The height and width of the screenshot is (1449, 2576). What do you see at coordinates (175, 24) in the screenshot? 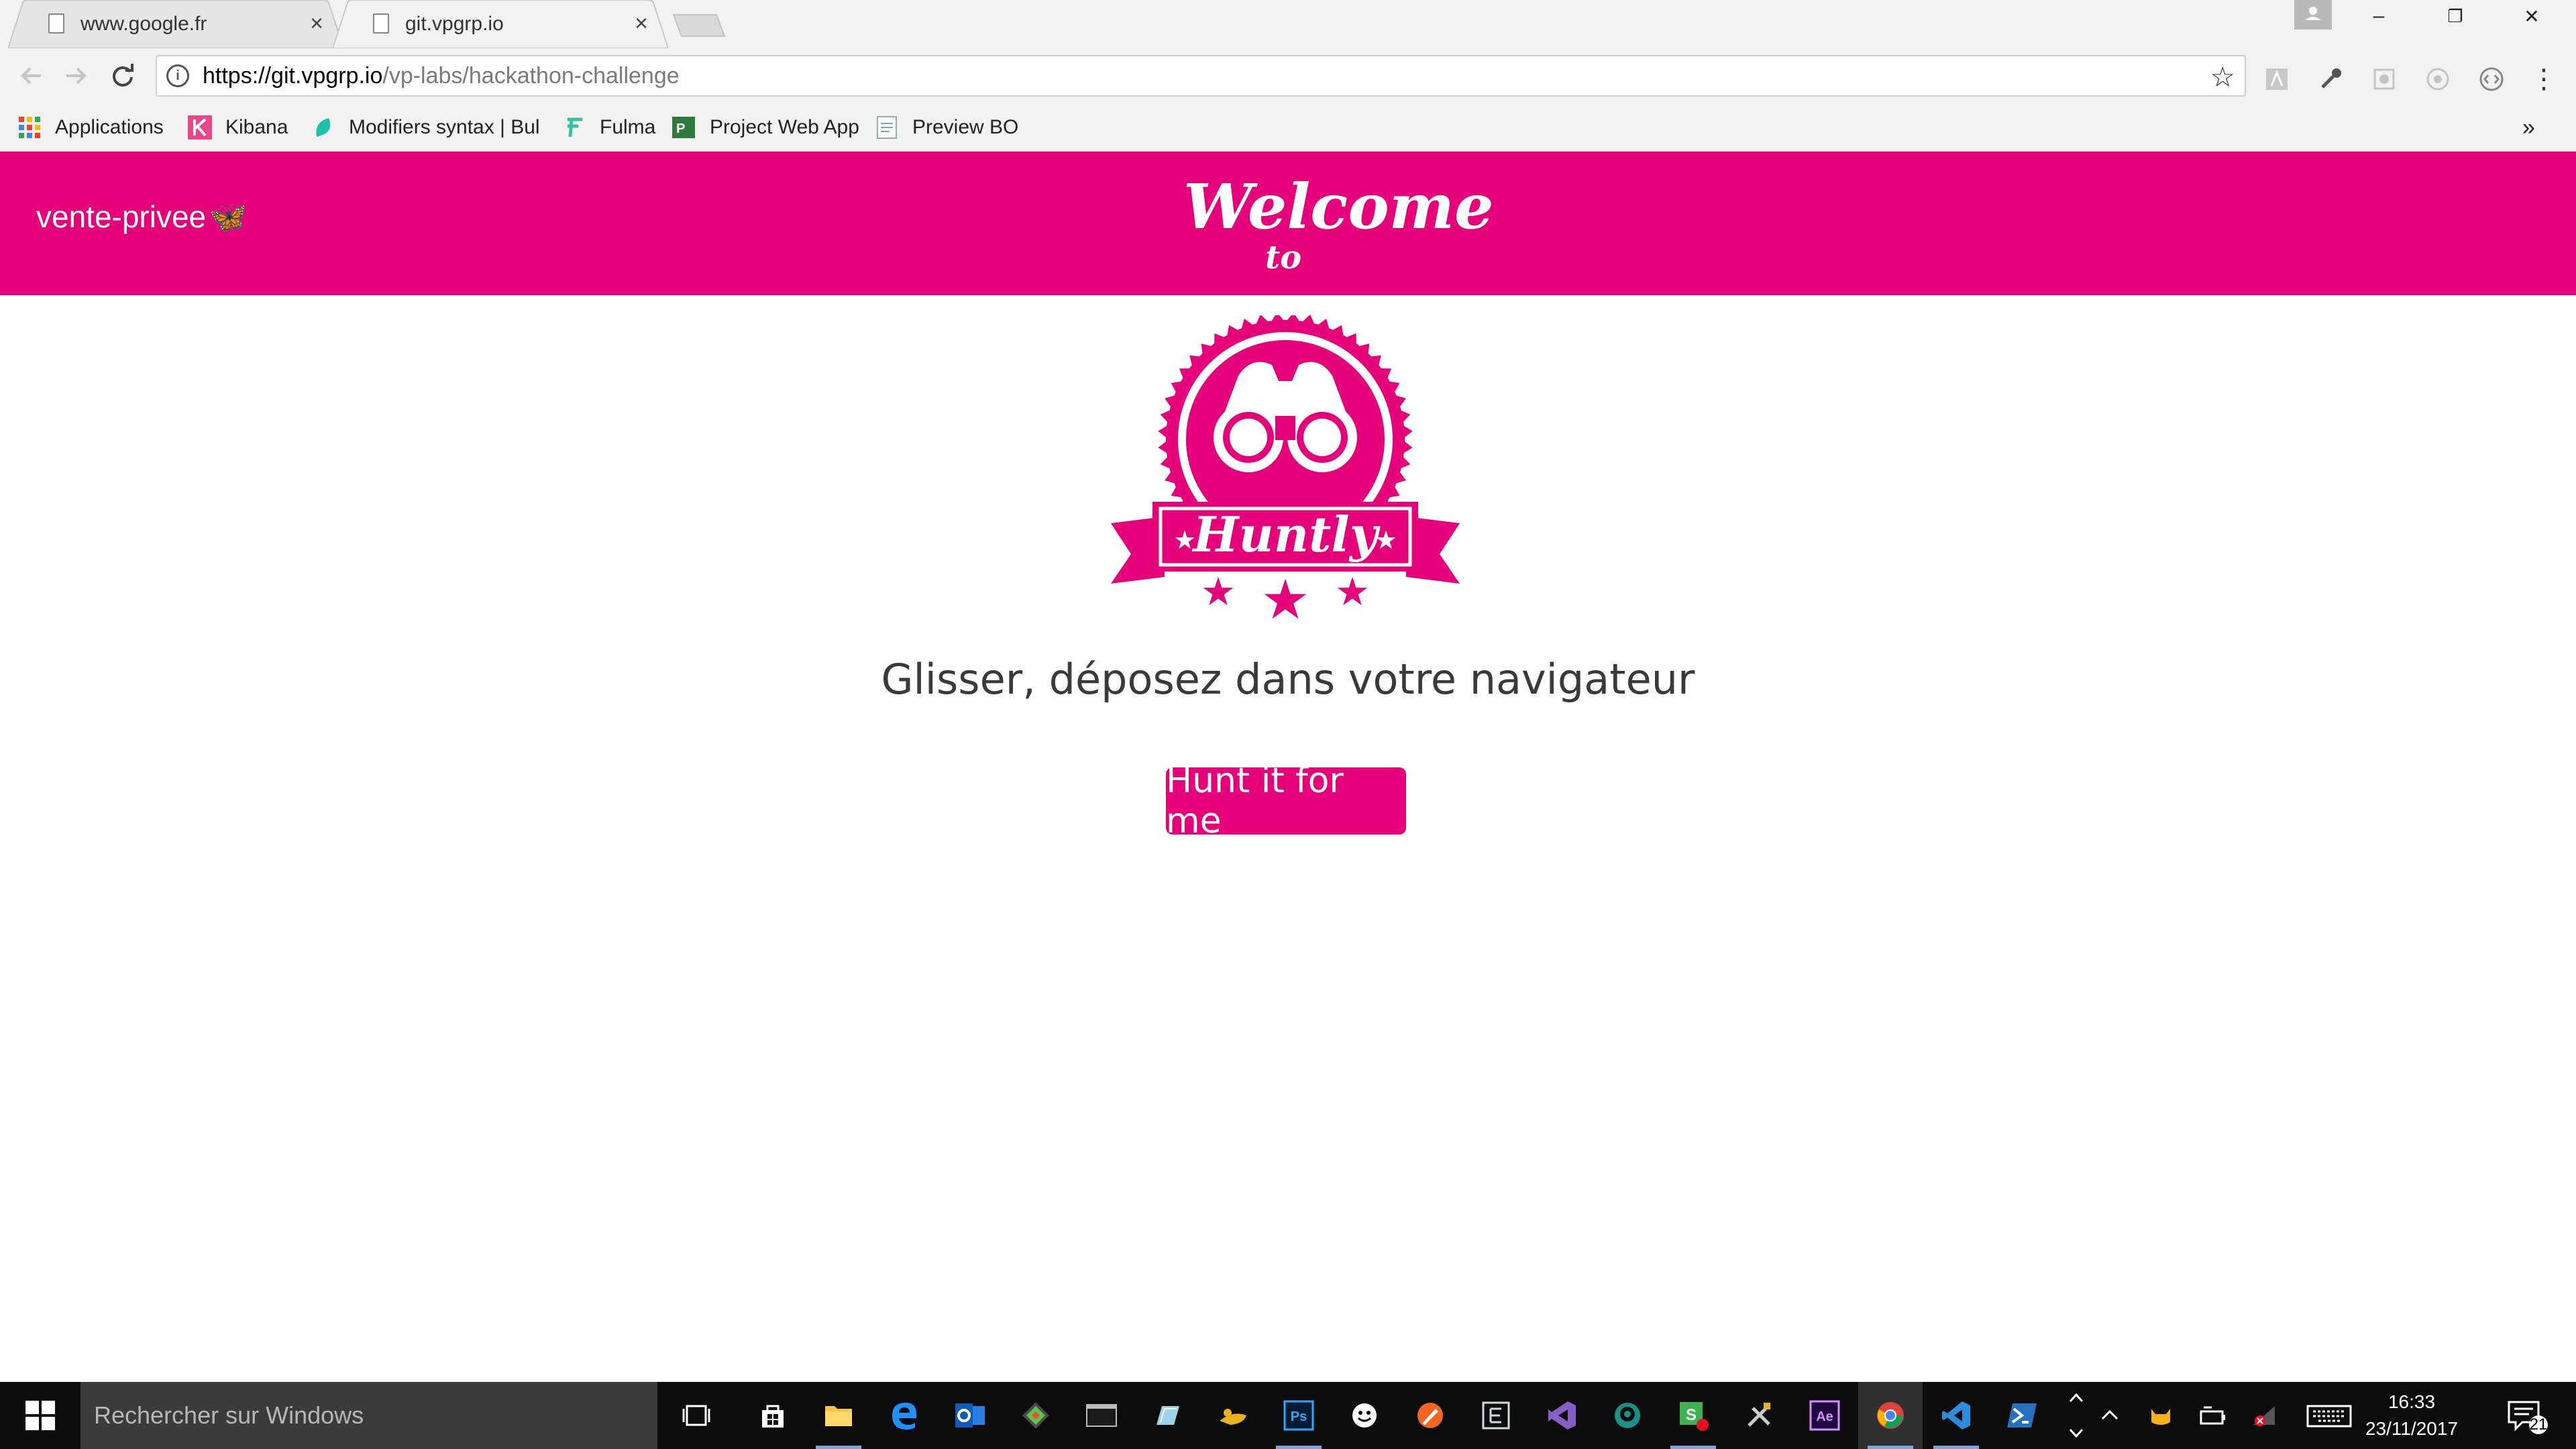
I see `tab-google: www.google.fr ×` at bounding box center [175, 24].